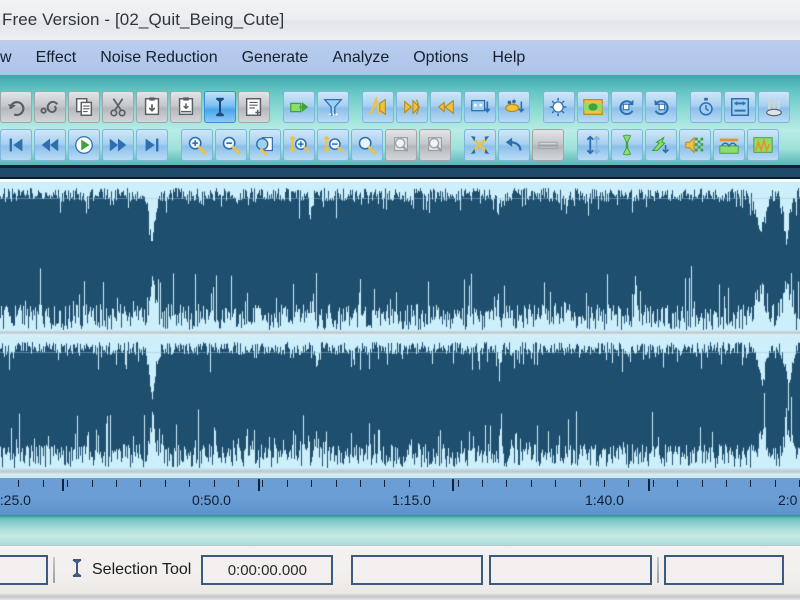 The image size is (800, 600). Describe the element at coordinates (774, 107) in the screenshot. I see `pitch-icon` at that location.